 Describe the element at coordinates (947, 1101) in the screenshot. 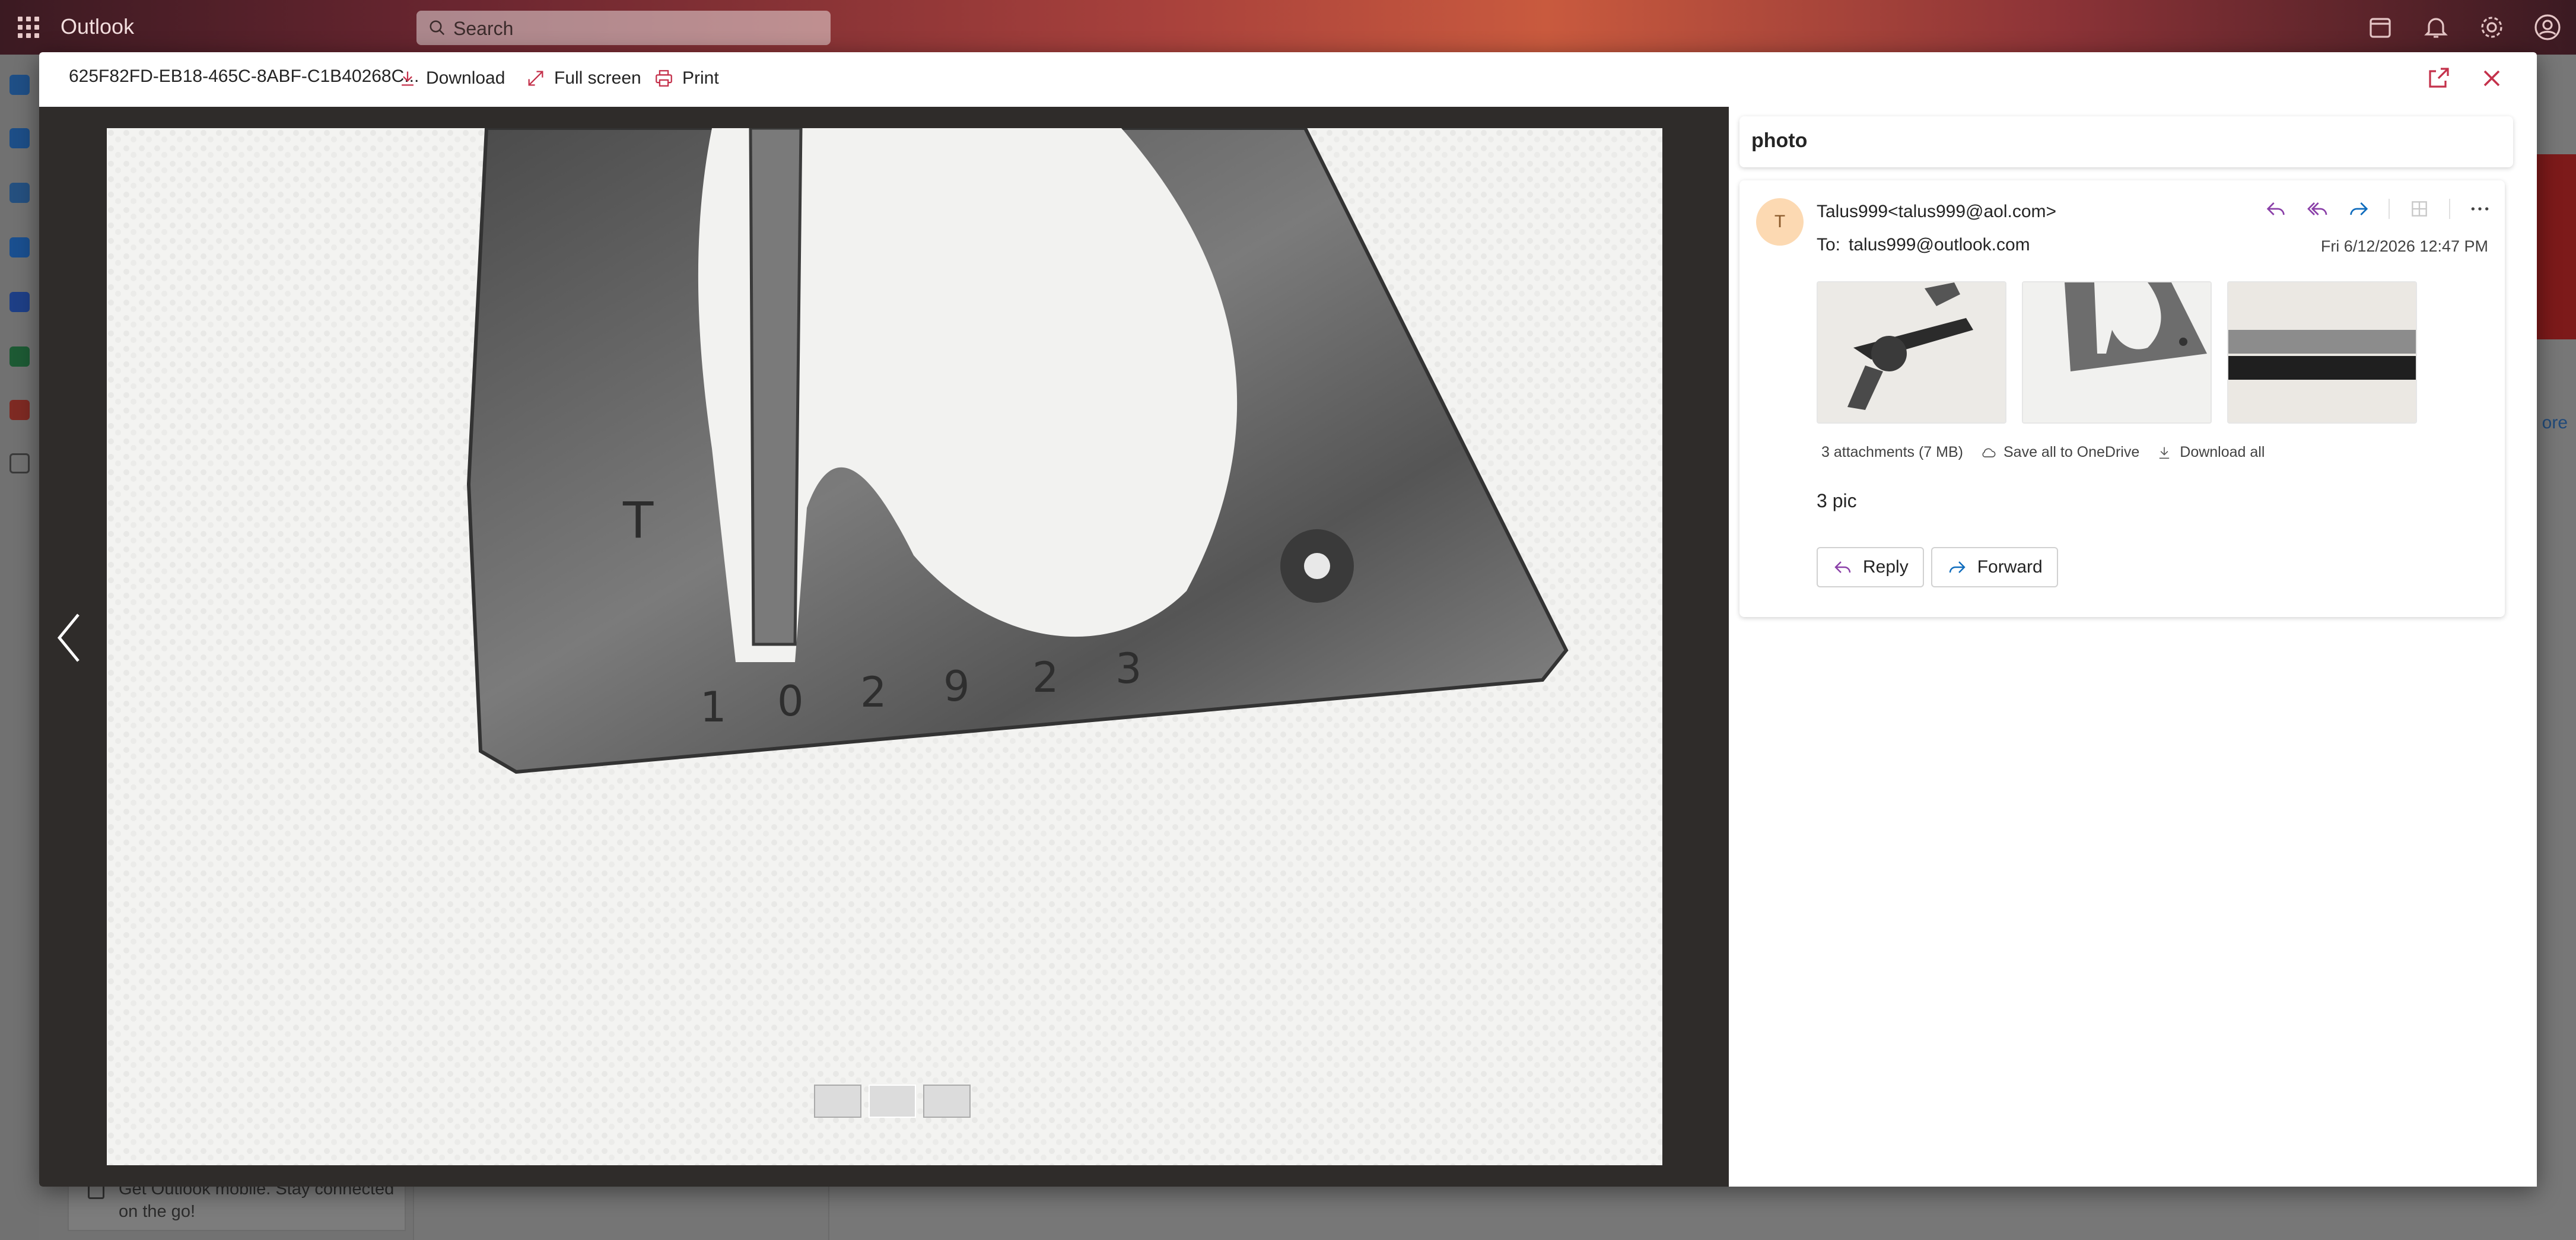

I see `strip-thumb-ruler` at that location.